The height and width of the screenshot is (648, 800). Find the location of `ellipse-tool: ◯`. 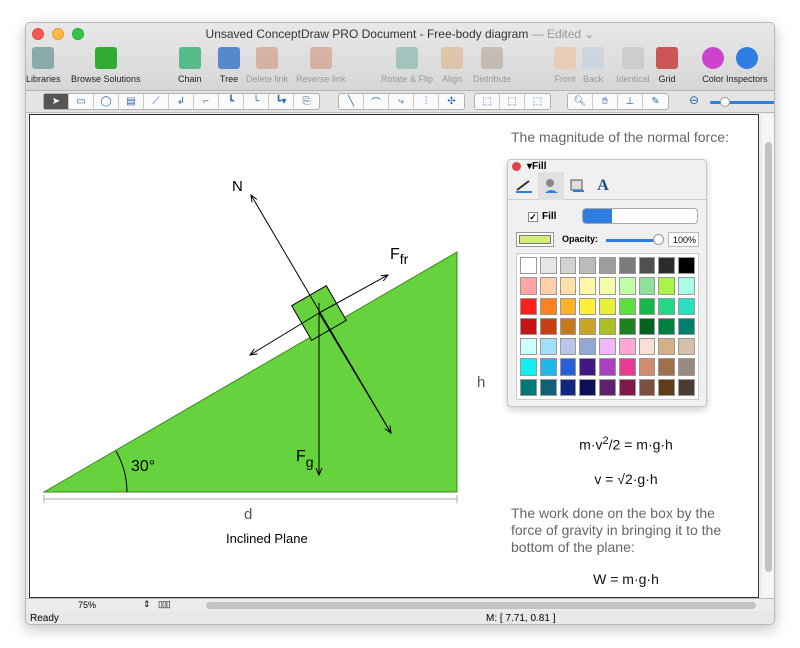

ellipse-tool: ◯ is located at coordinates (106, 101).